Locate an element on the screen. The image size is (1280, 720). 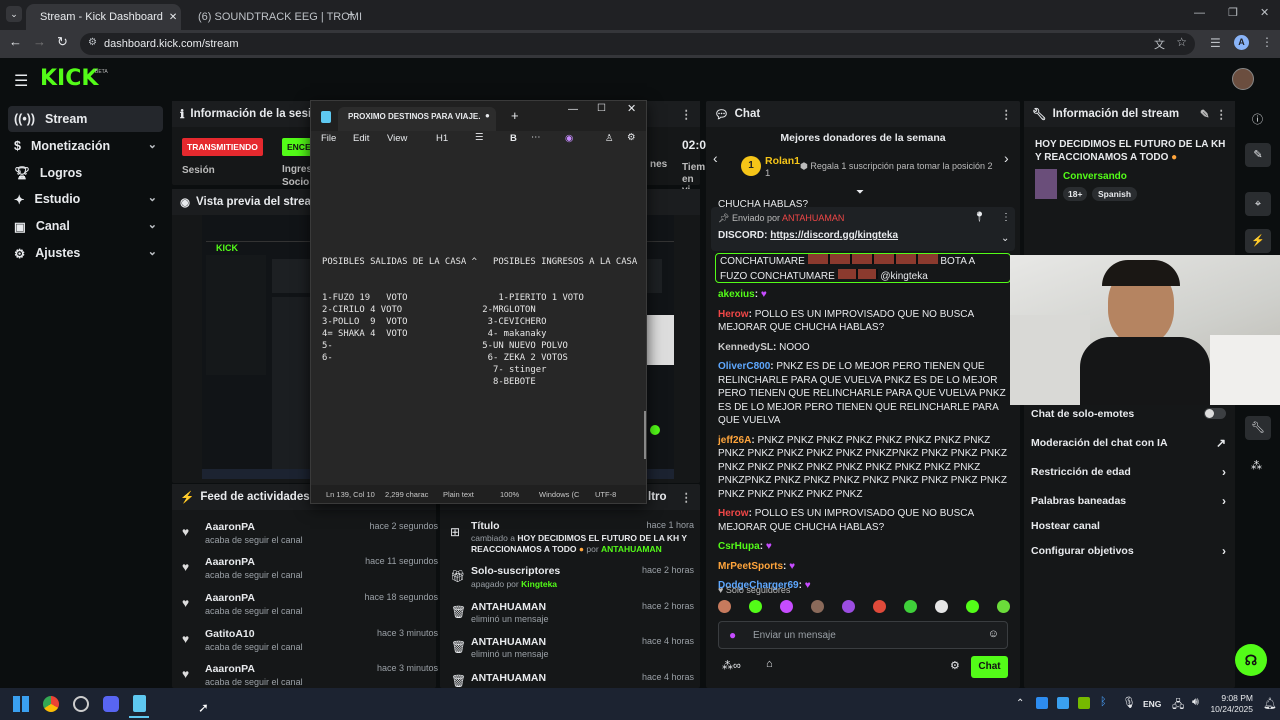
setting-goals: Configurar objetivos › is located at coordinates (1128, 551).